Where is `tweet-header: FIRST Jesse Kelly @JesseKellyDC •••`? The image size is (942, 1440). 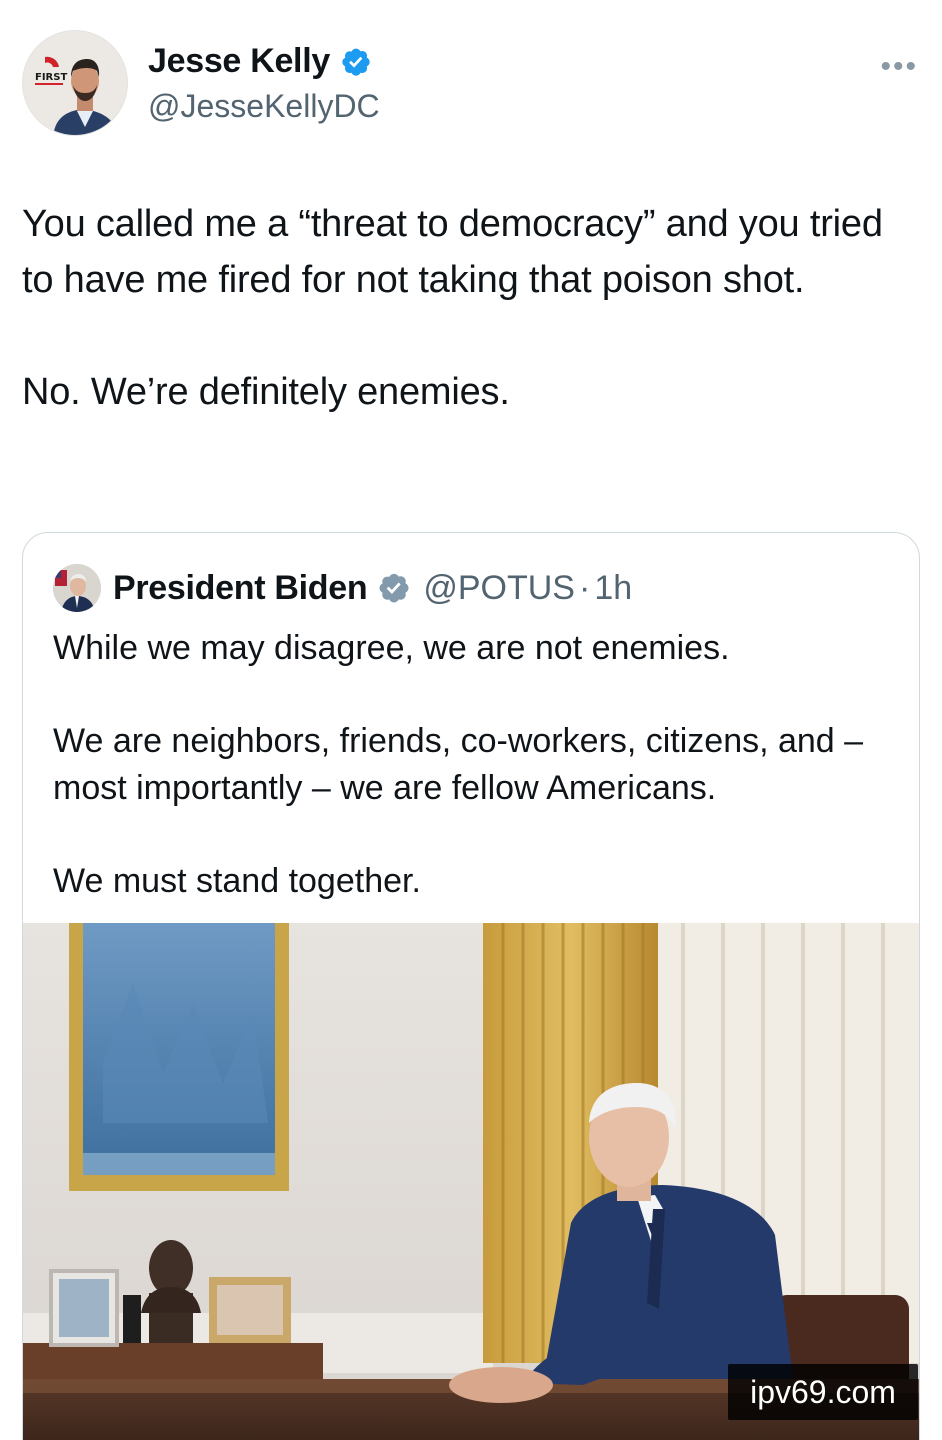 tweet-header: FIRST Jesse Kelly @JesseKellyDC ••• is located at coordinates (472, 85).